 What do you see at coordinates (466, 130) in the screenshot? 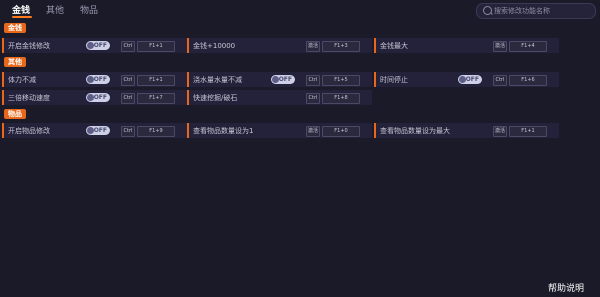
I see `row-item-set-max: 查看物品数量设为最大 激活 F1+1` at bounding box center [466, 130].